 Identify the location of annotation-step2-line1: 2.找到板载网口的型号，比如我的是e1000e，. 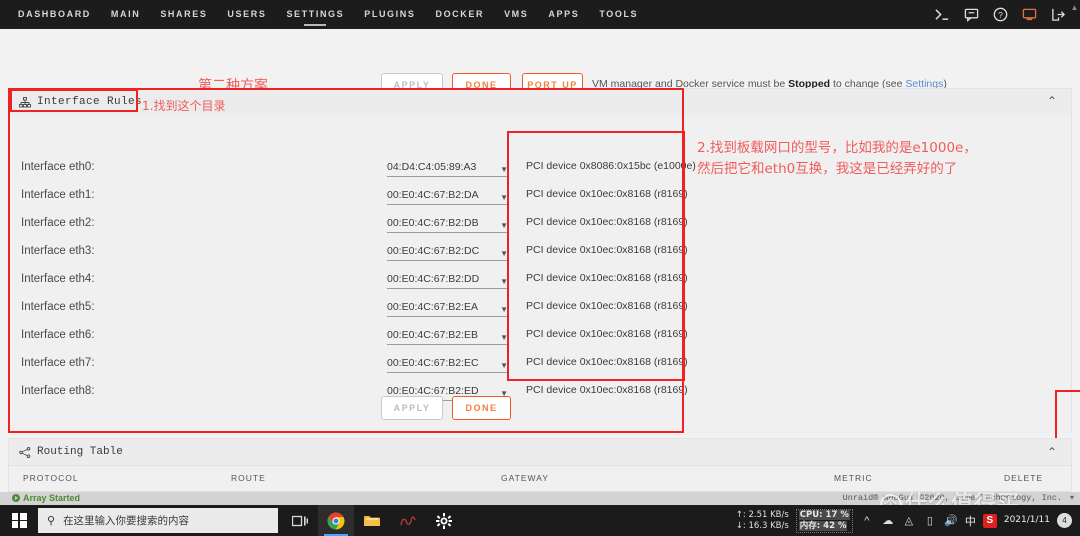
(837, 148).